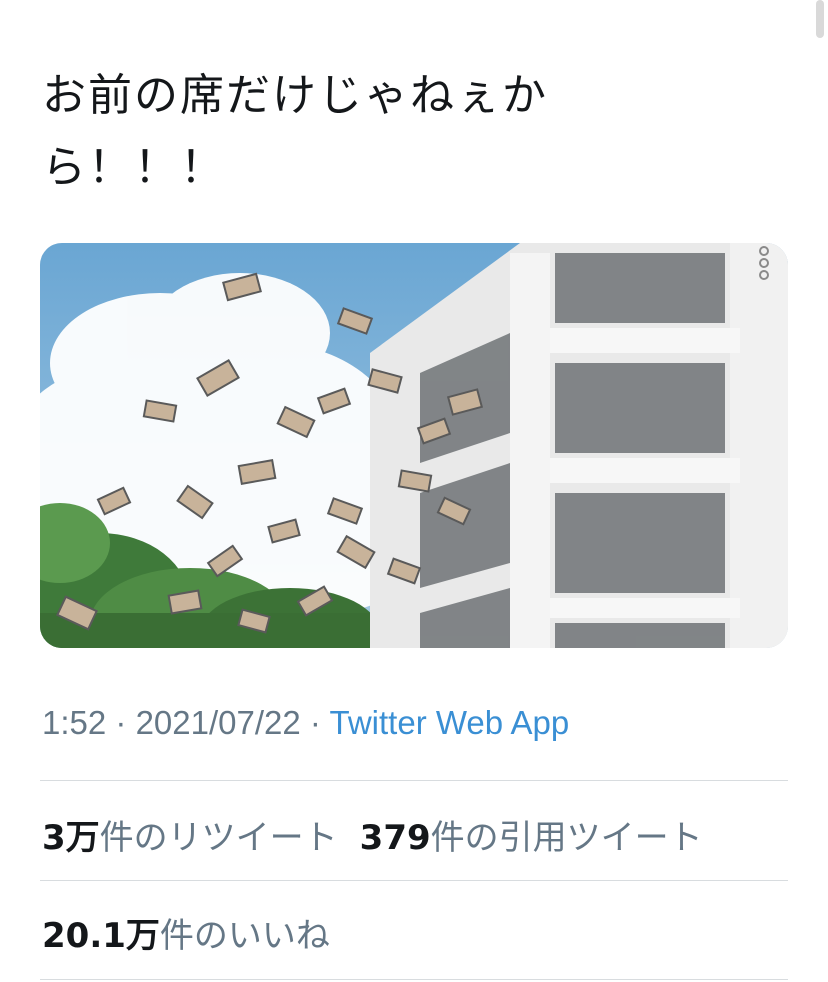 This screenshot has width=828, height=982. Describe the element at coordinates (74, 722) in the screenshot. I see `tweet-time: 1:52` at that location.